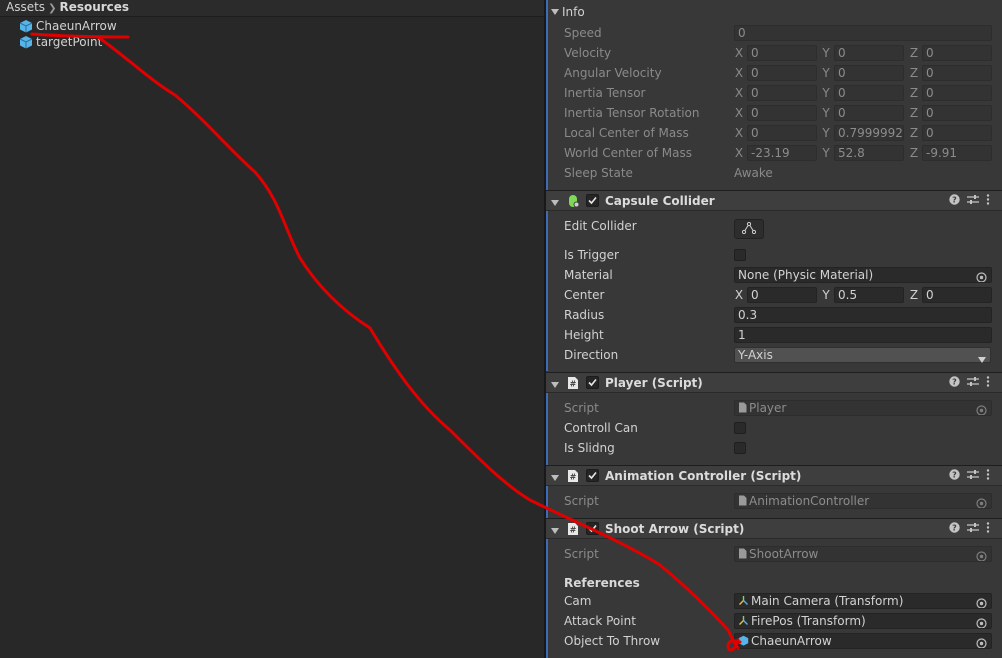 The height and width of the screenshot is (658, 1002). What do you see at coordinates (573, 12) in the screenshot?
I see `info-header: Info` at bounding box center [573, 12].